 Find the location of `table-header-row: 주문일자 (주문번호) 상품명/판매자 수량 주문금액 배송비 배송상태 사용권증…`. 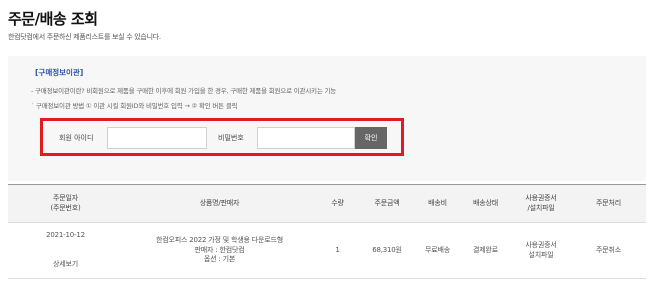

table-header-row: 주문일자 (주문번호) 상품명/판매자 수량 주문금액 배송비 배송상태 사용권증… is located at coordinates (327, 203).